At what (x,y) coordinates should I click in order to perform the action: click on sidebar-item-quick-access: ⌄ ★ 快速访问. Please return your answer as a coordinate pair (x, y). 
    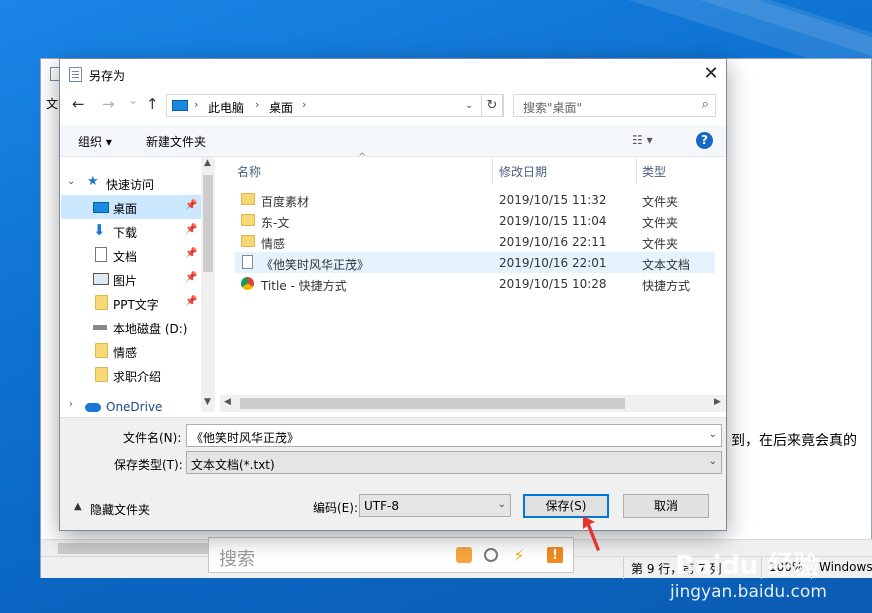
    Looking at the image, I should click on (131, 183).